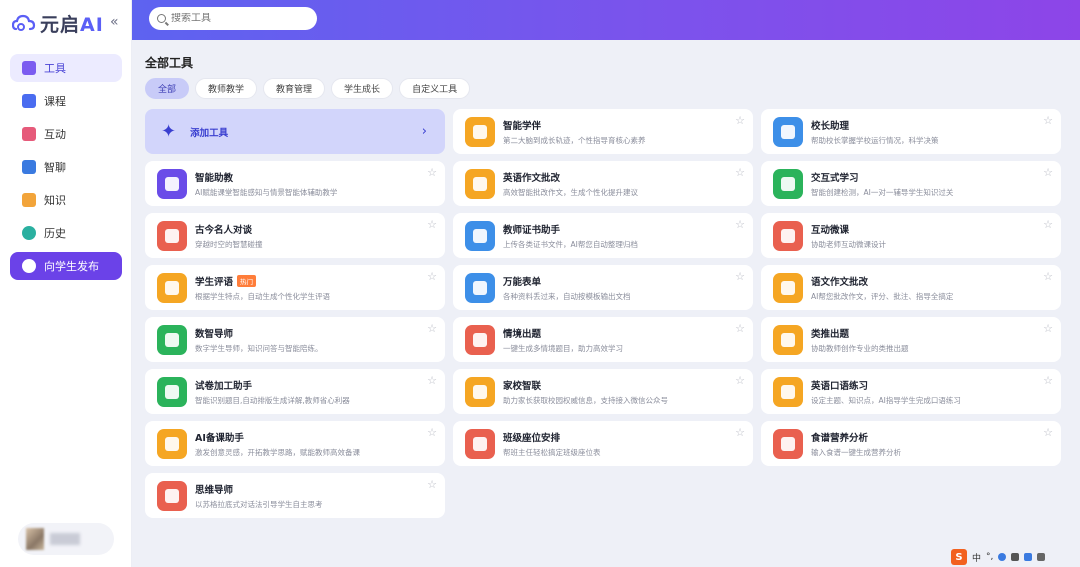  Describe the element at coordinates (362, 88) in the screenshot. I see `tab-student-growth: 学生成长` at that location.